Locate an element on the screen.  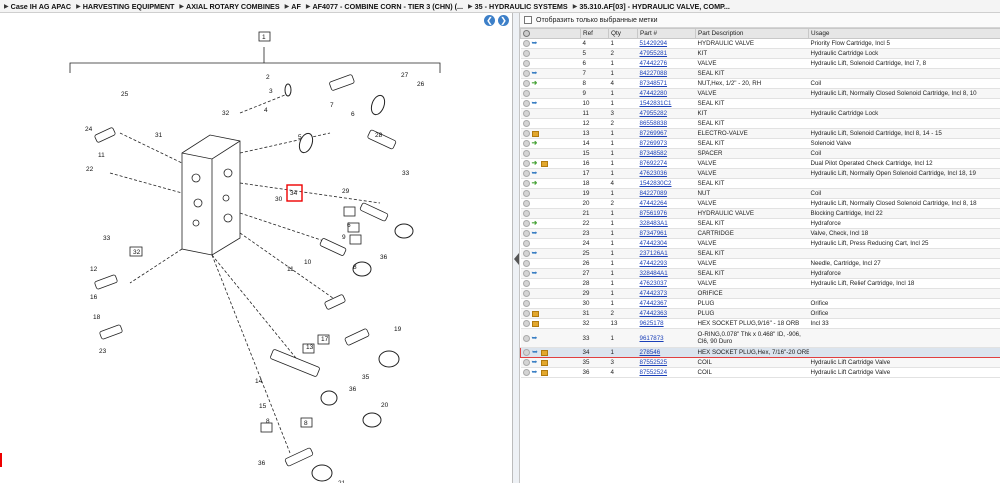
cell-part-number: 1542831C1 is located at coordinates (666, 103).